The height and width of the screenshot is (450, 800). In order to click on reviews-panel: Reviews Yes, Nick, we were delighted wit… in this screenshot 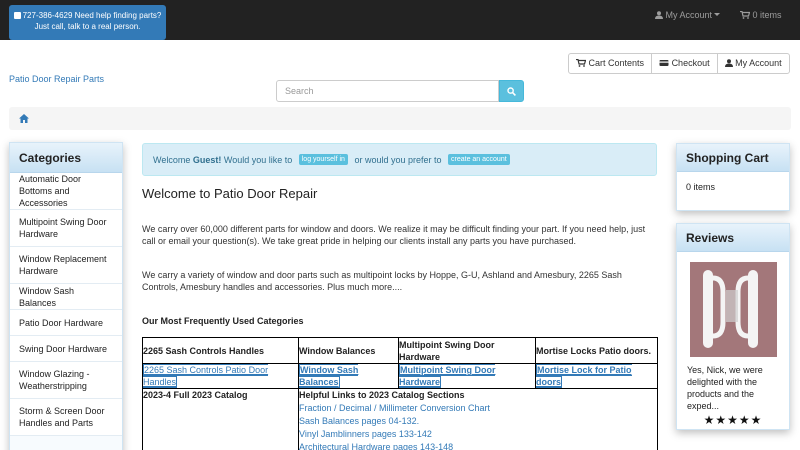, I will do `click(733, 326)`.